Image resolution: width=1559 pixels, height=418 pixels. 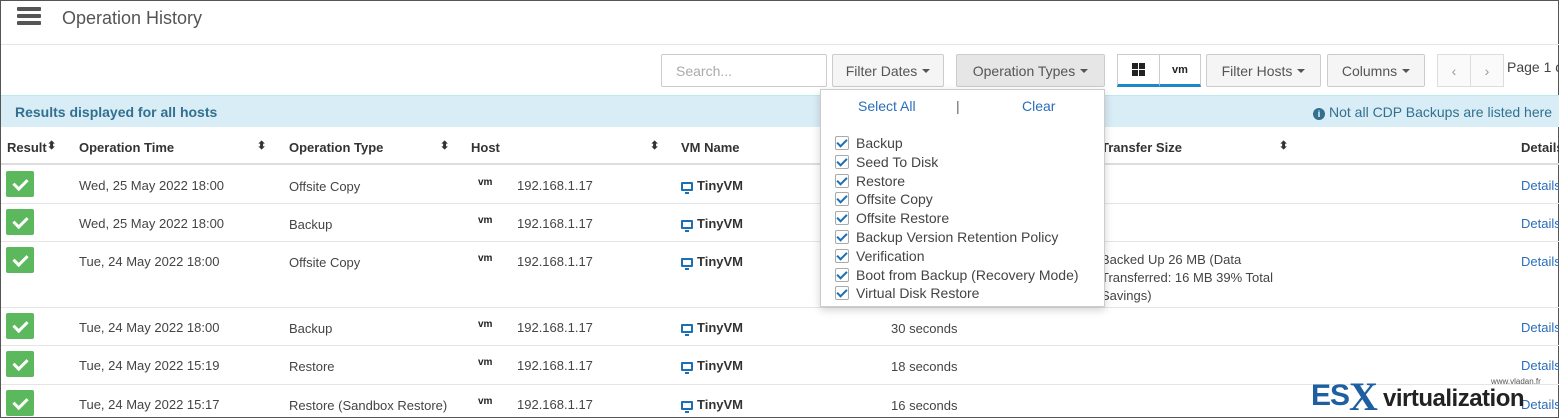 What do you see at coordinates (879, 143) in the screenshot?
I see `option-label: Backup` at bounding box center [879, 143].